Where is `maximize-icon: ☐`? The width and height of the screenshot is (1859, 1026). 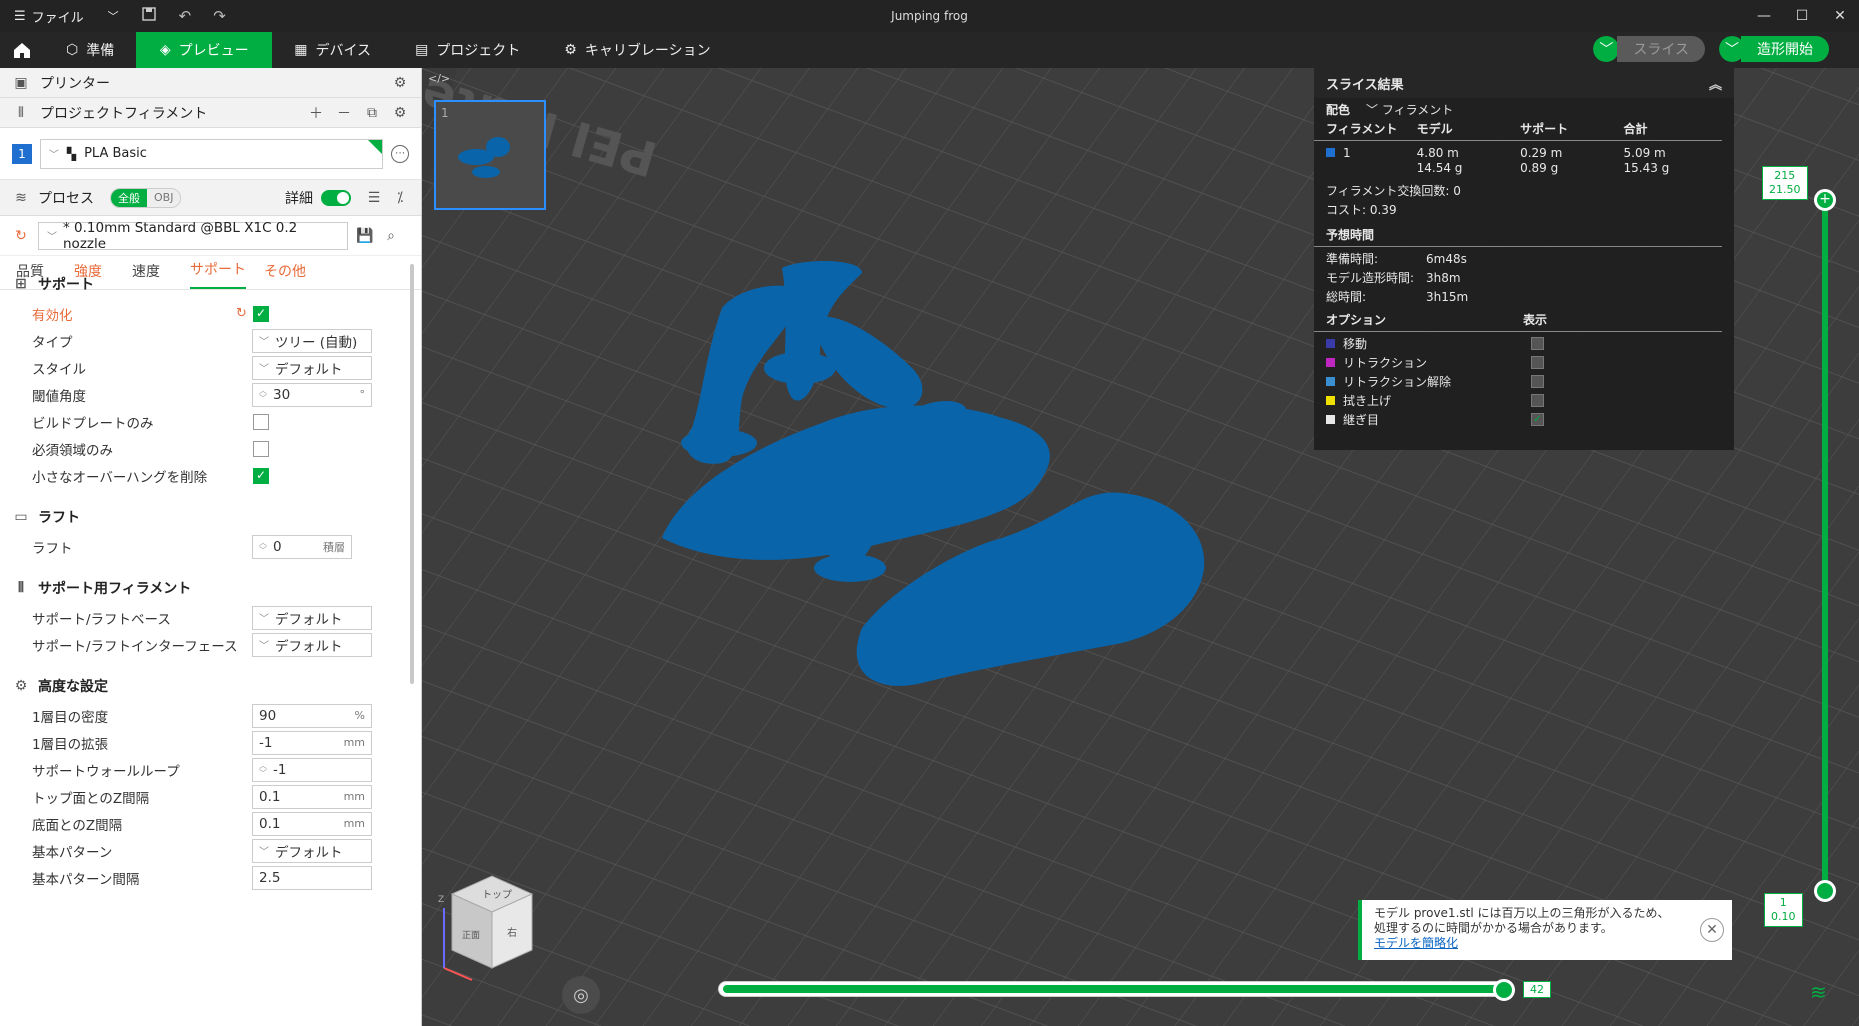
maximize-icon: ☐ is located at coordinates (1802, 16).